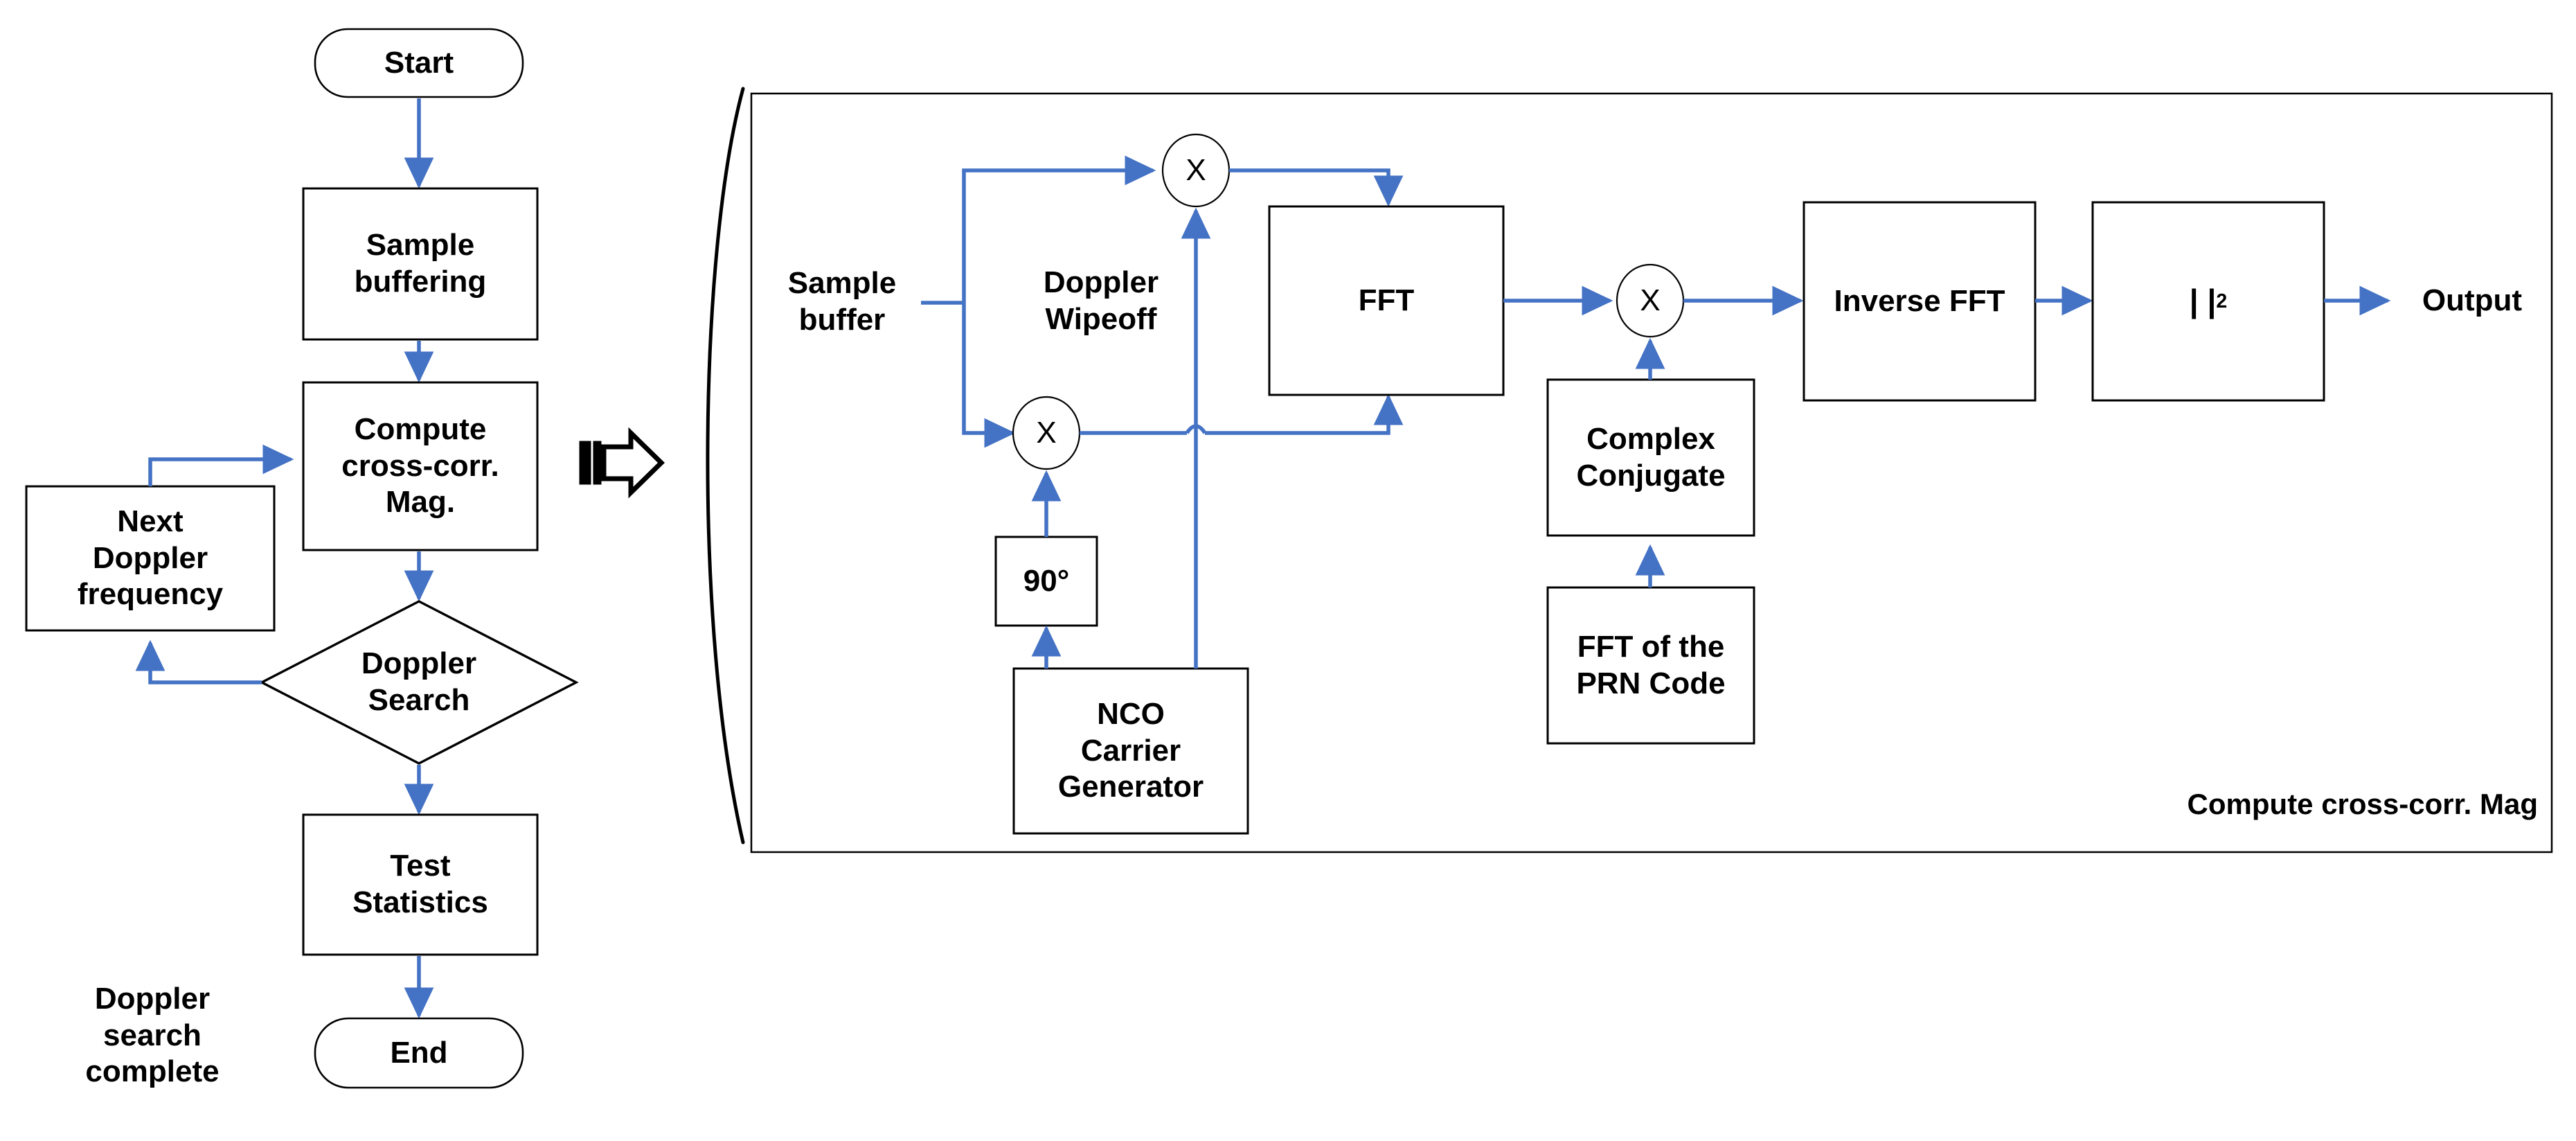 The image size is (2576, 1141). I want to click on flow-node-compute-cross-corr, so click(421, 466).